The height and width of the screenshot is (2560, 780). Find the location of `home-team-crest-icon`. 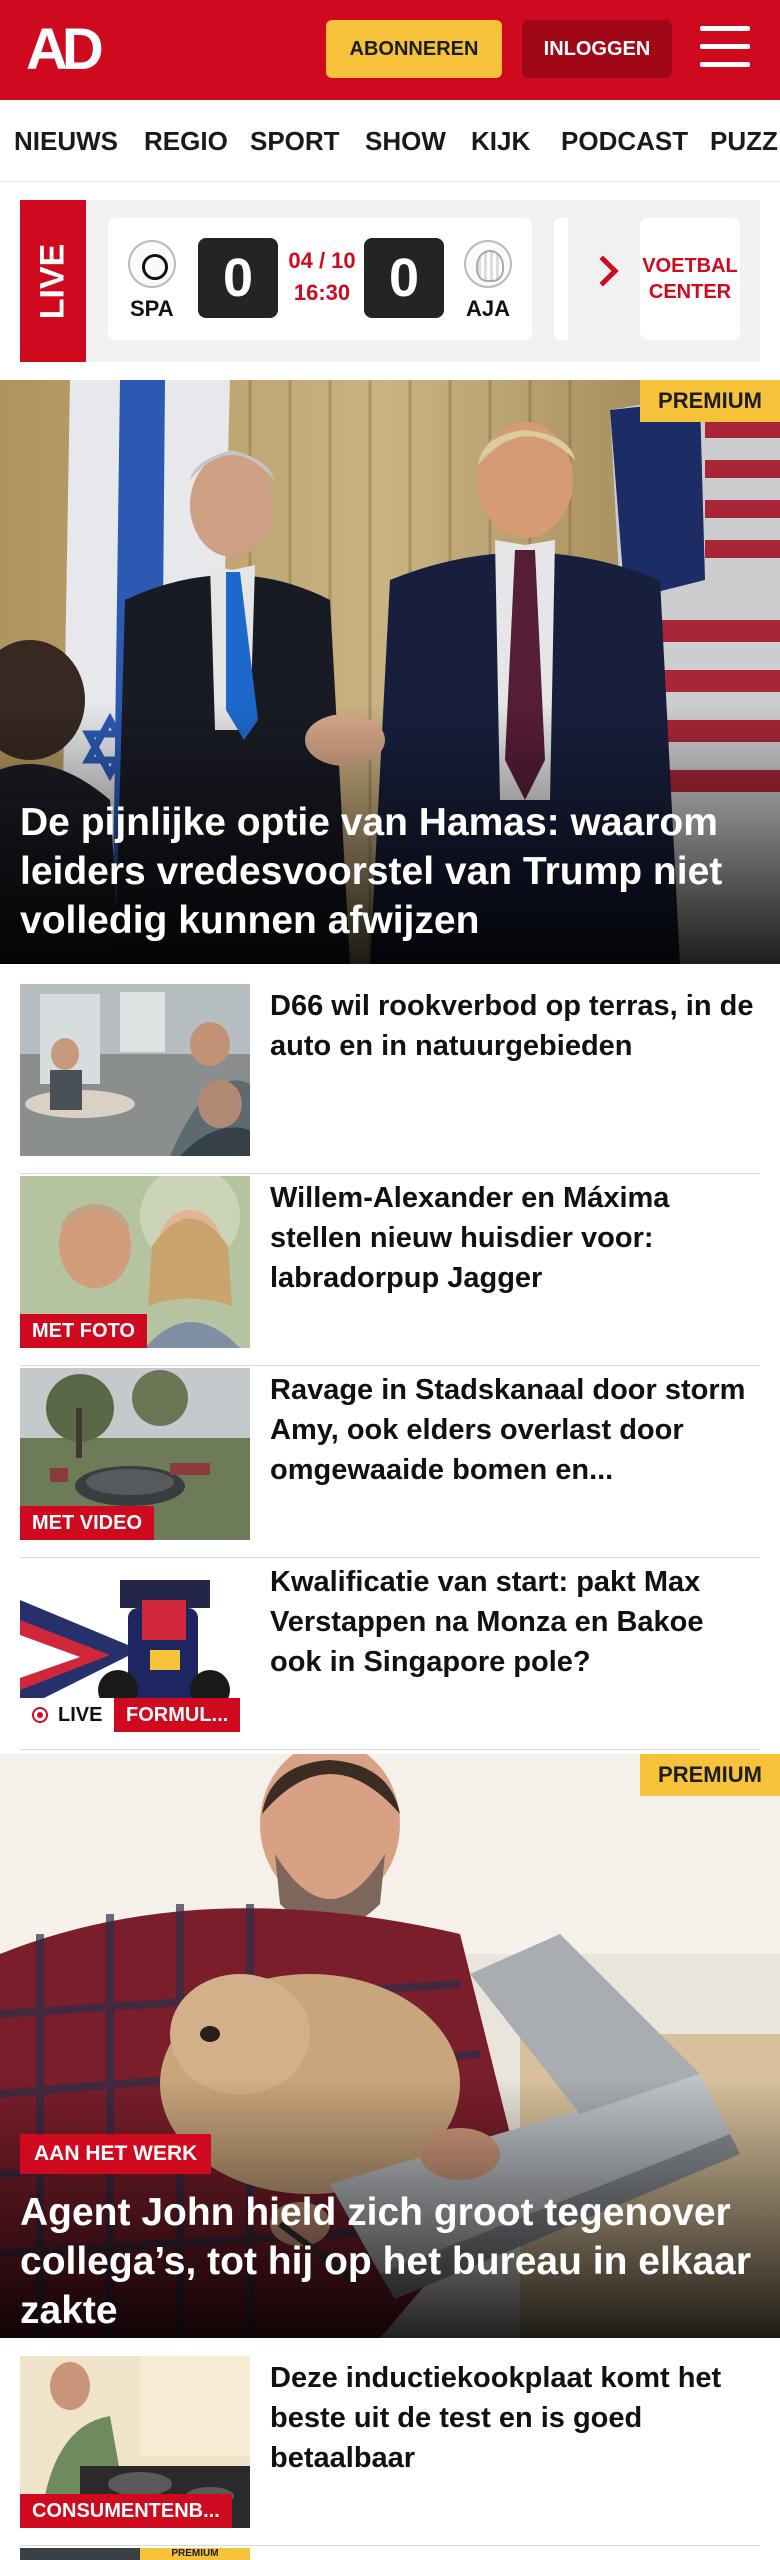

home-team-crest-icon is located at coordinates (152, 264).